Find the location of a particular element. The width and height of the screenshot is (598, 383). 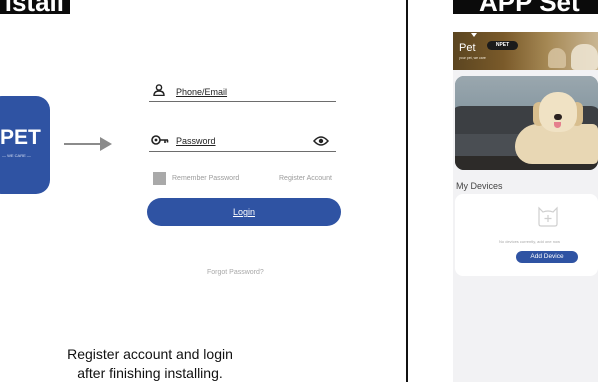

left-section-banner: istall is located at coordinates (35, 7).